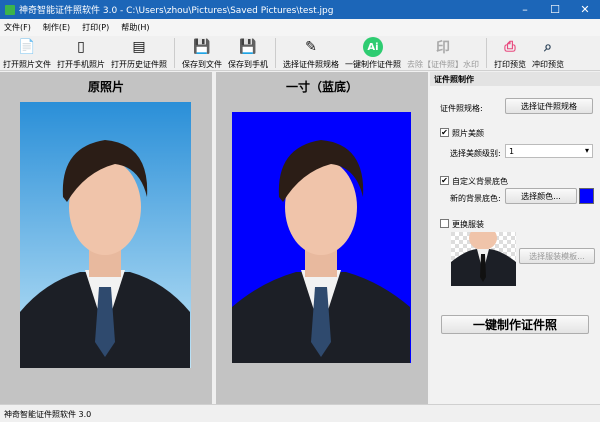 The image size is (600, 422). I want to click on toolbar-button-save-phone: 💾 保存到手机, so click(248, 53).